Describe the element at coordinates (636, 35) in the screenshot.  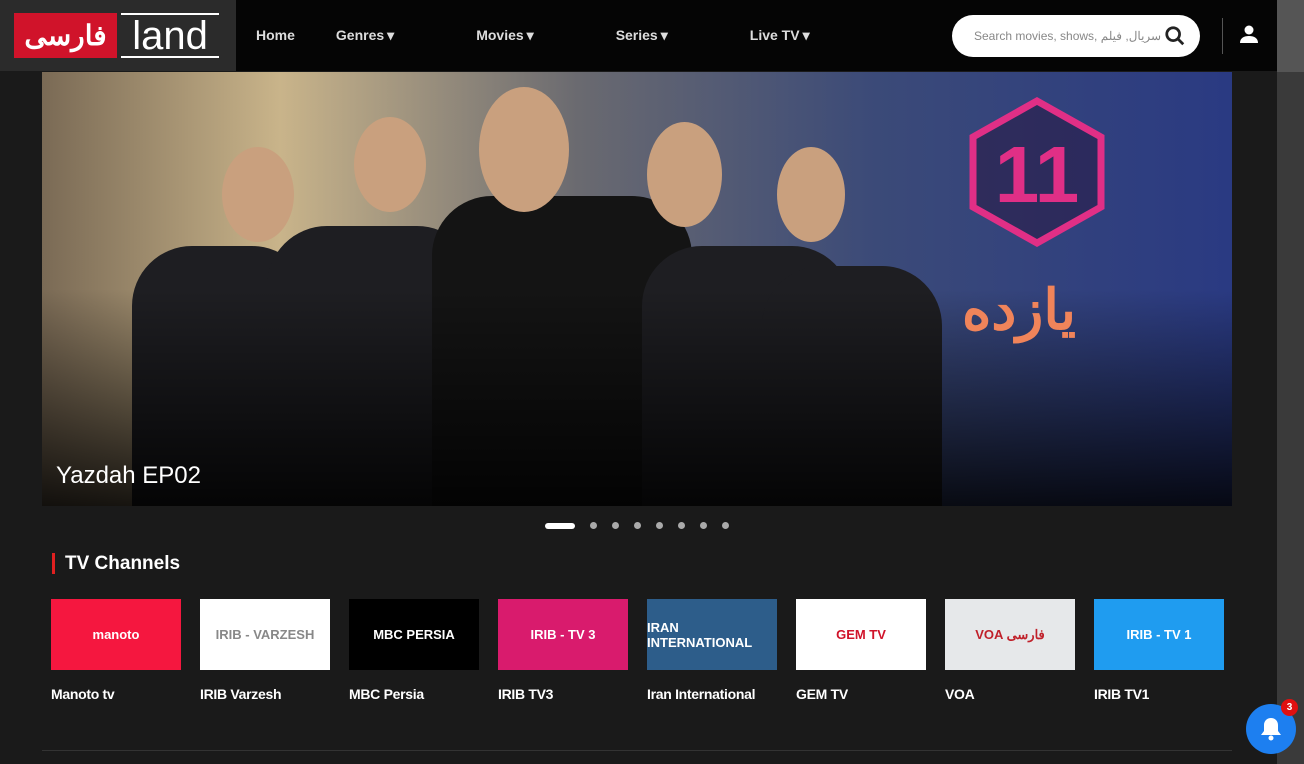
I see `nav-label: Series` at that location.